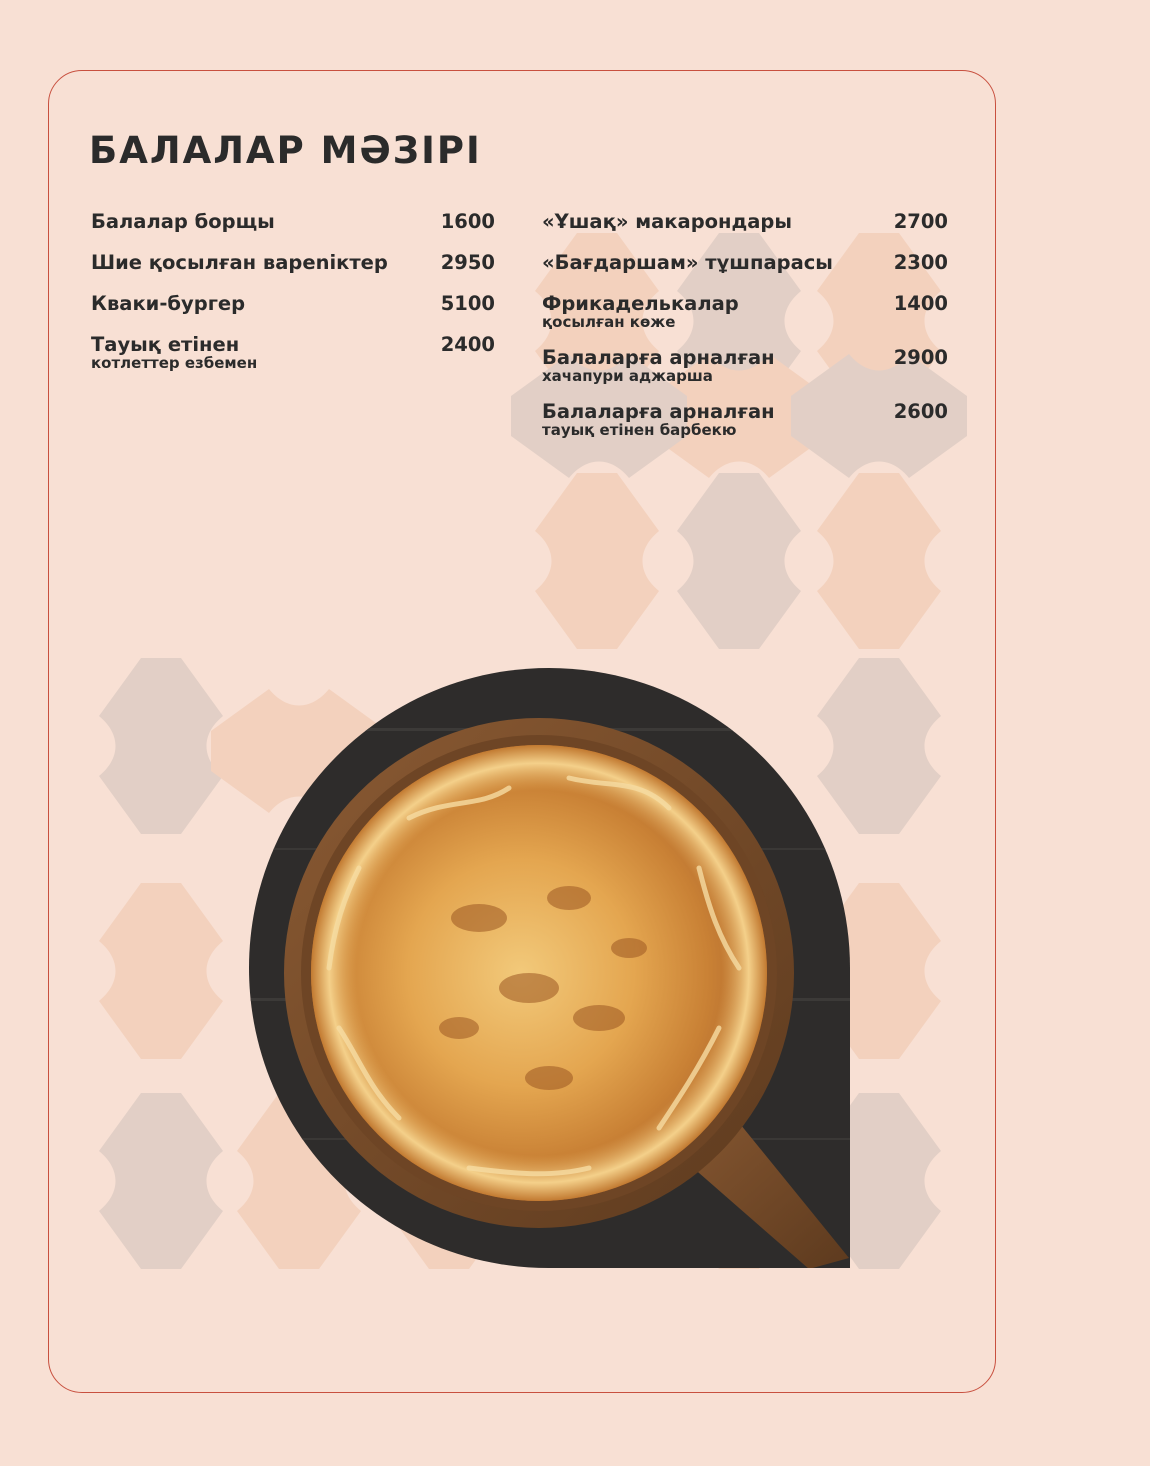 This screenshot has height=1466, width=1150. What do you see at coordinates (745, 310) in the screenshot?
I see `menu-item: Фрикаделькалар қосылған көже 1400` at bounding box center [745, 310].